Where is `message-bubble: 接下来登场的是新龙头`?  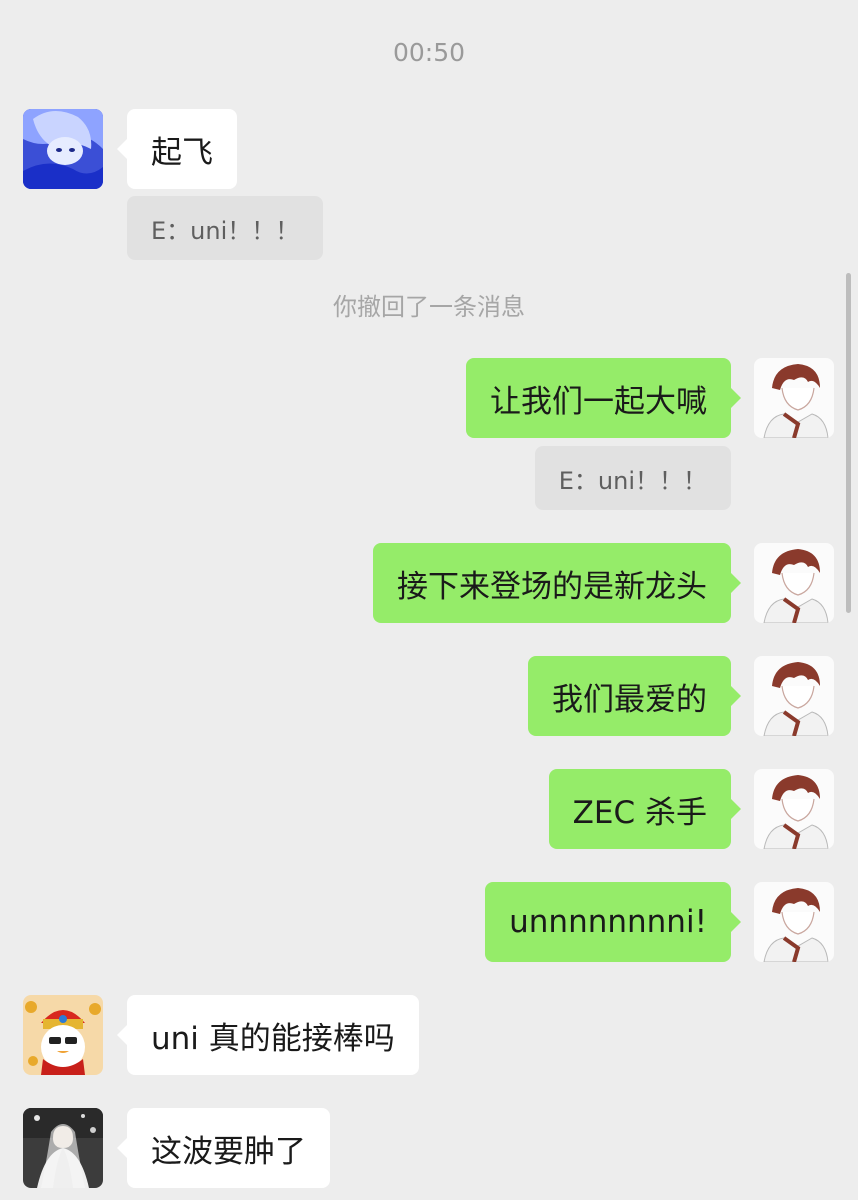
message-bubble: 接下来登场的是新龙头 is located at coordinates (557, 583).